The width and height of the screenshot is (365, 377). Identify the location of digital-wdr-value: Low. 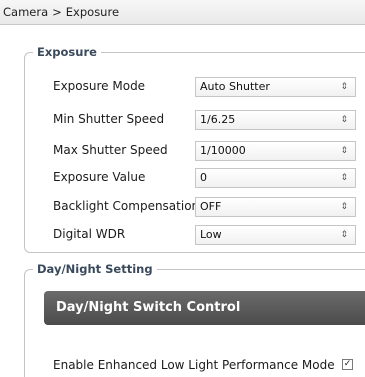
(211, 234).